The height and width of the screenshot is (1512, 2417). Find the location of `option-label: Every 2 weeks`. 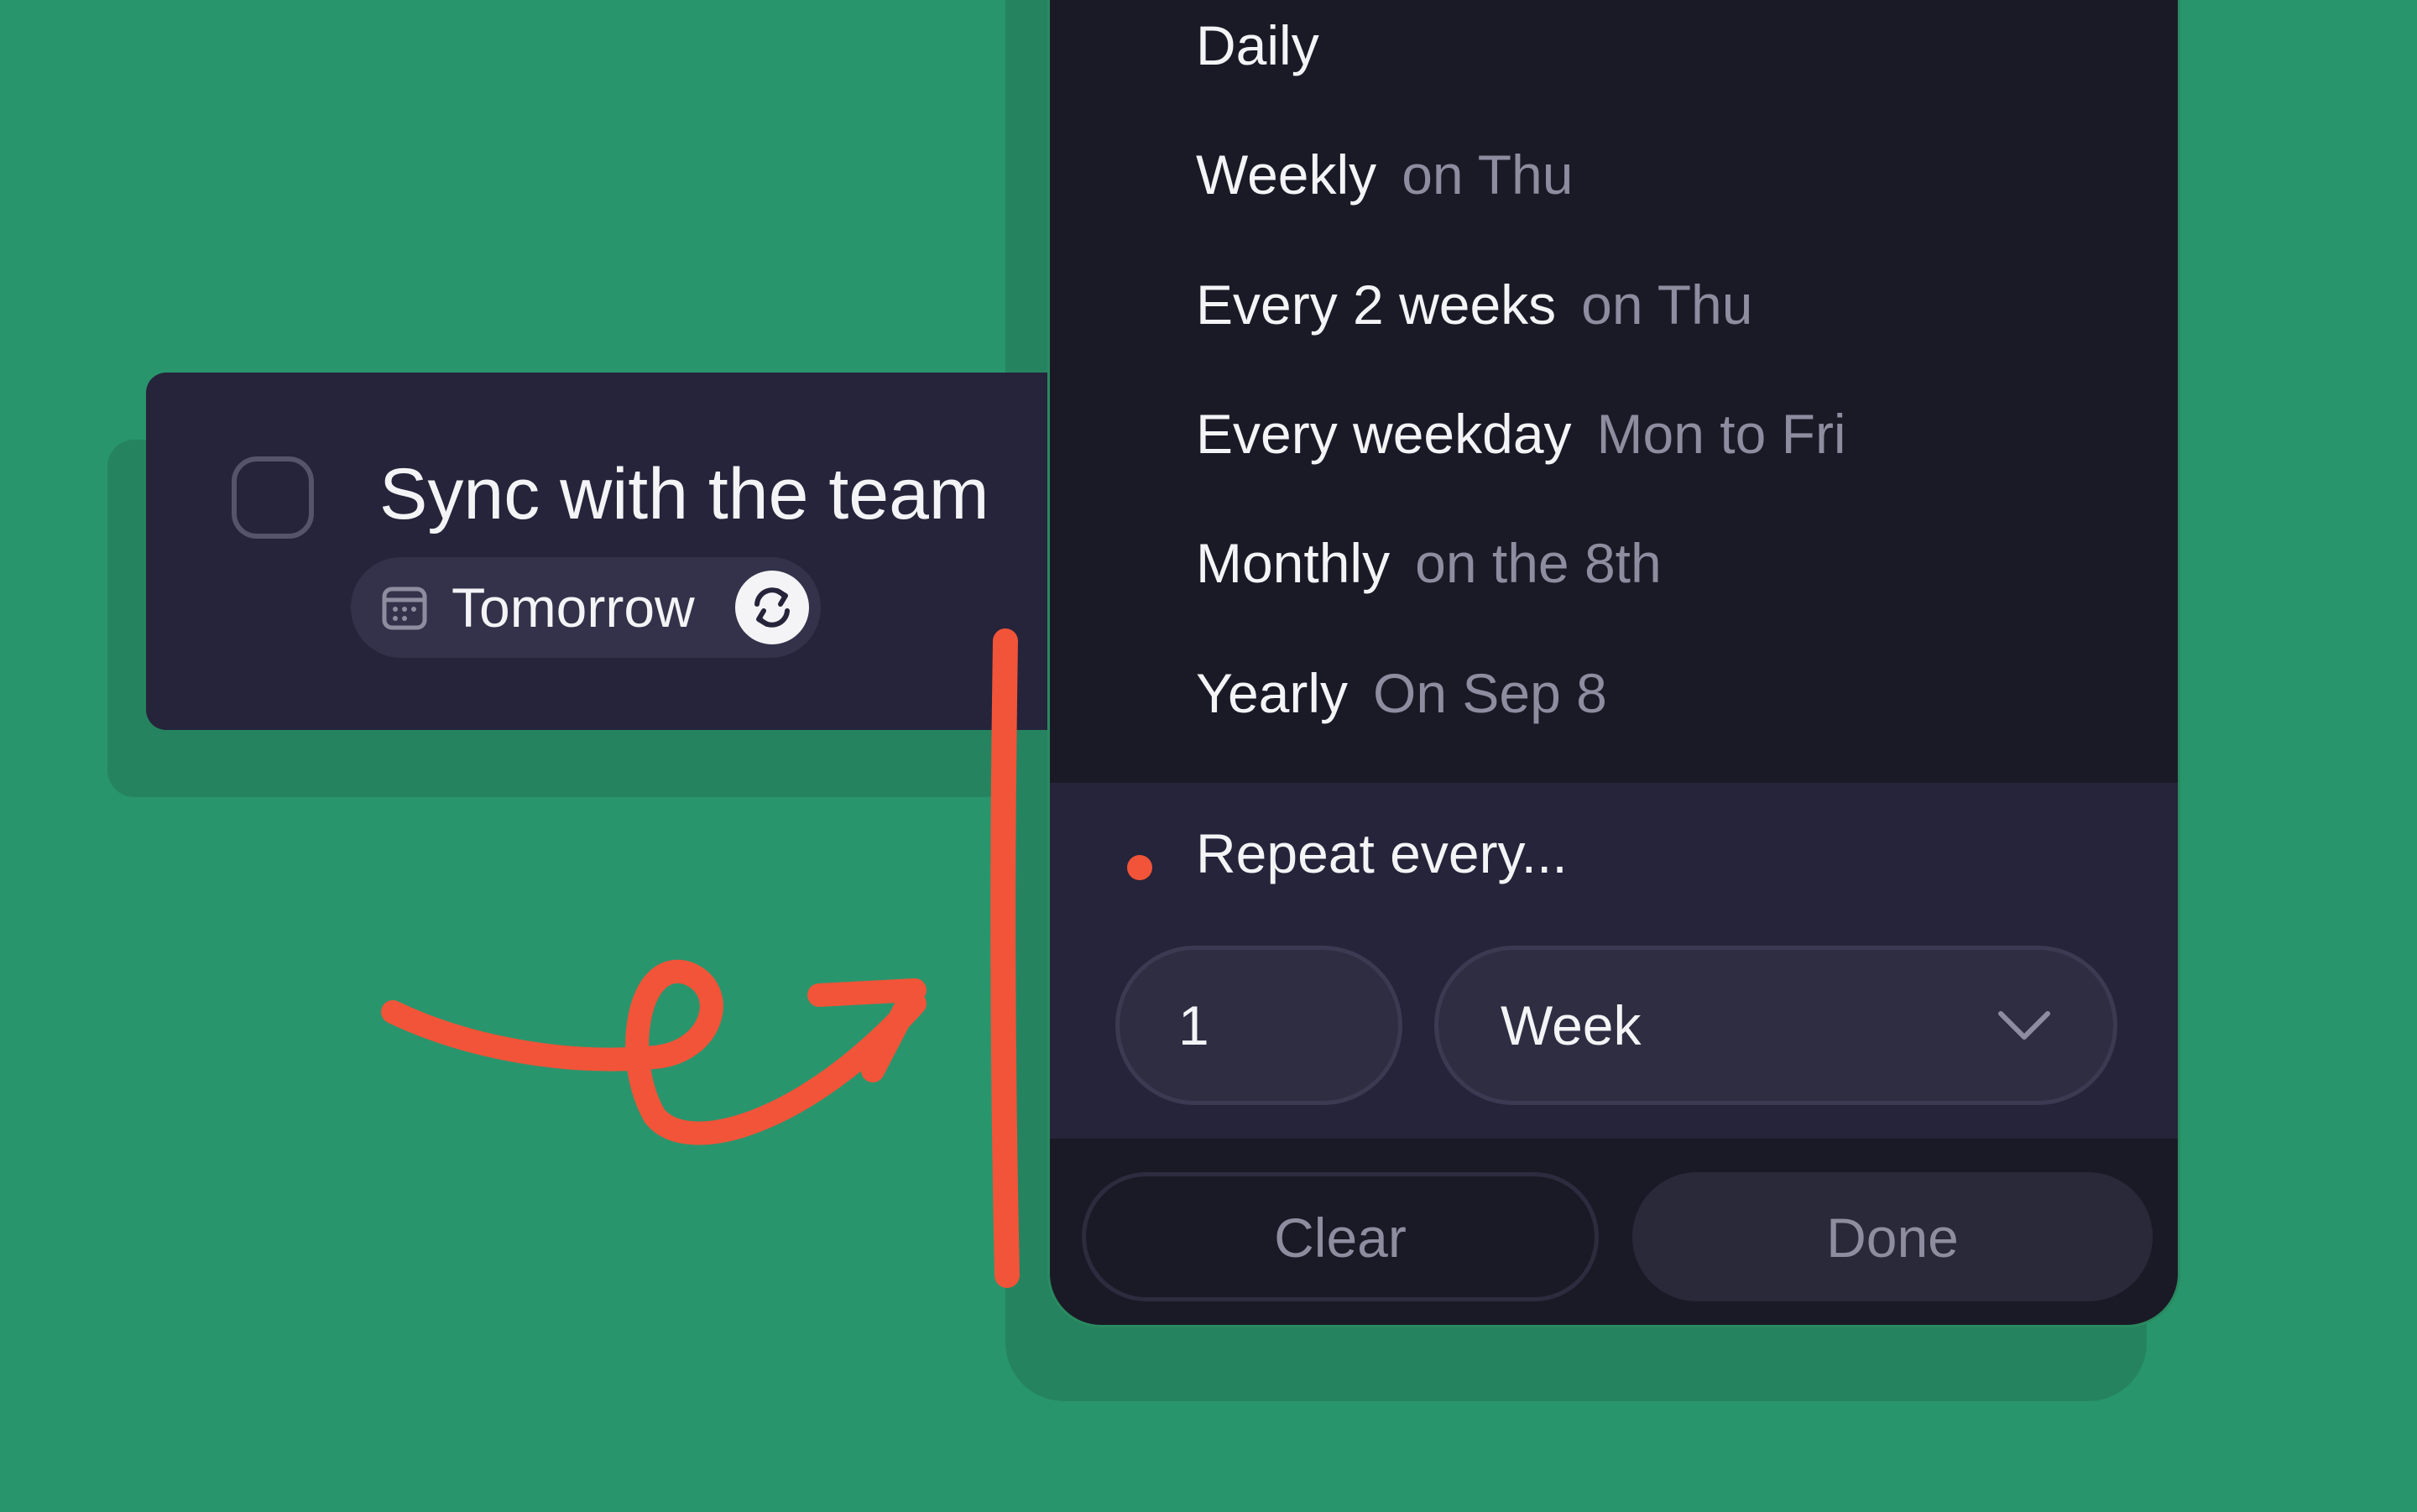

option-label: Every 2 weeks is located at coordinates (1376, 305).